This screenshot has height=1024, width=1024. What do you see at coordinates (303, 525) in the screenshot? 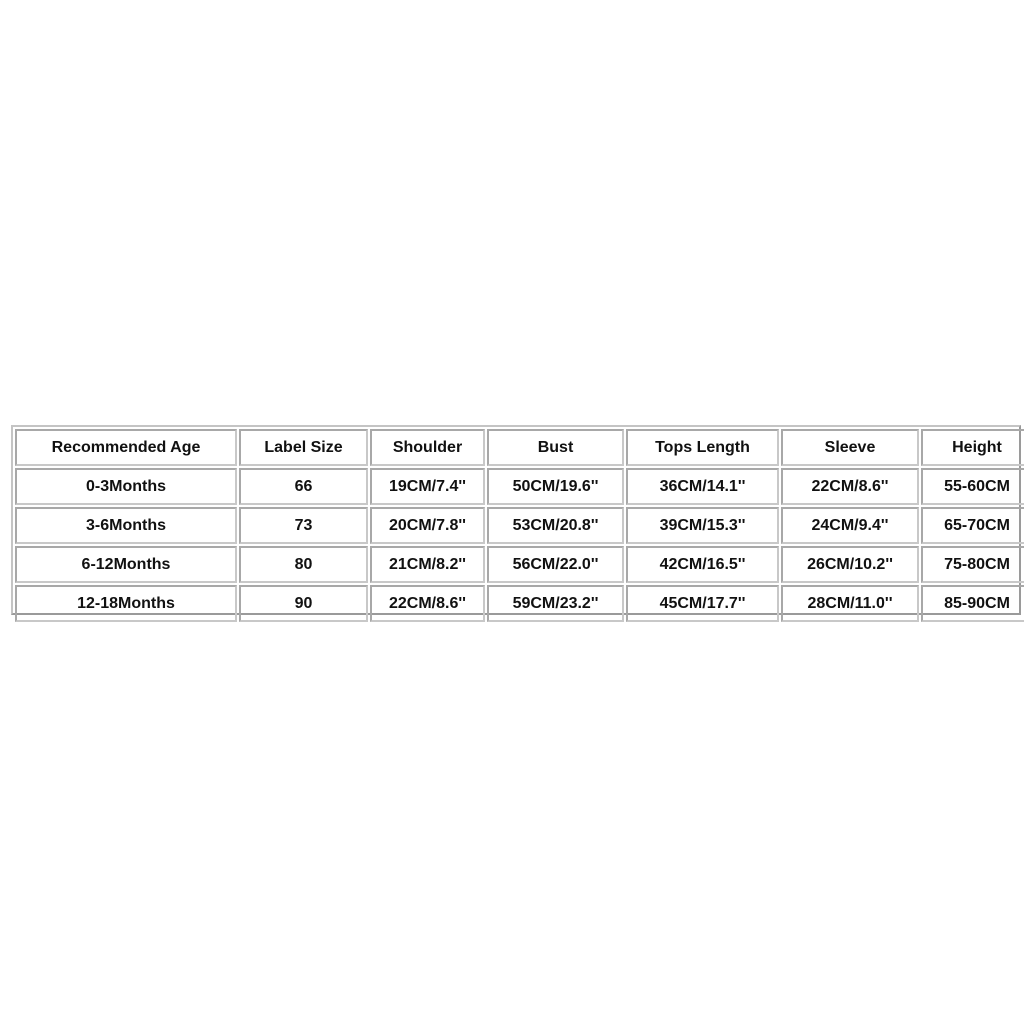
I see `cell-label-size: 73` at bounding box center [303, 525].